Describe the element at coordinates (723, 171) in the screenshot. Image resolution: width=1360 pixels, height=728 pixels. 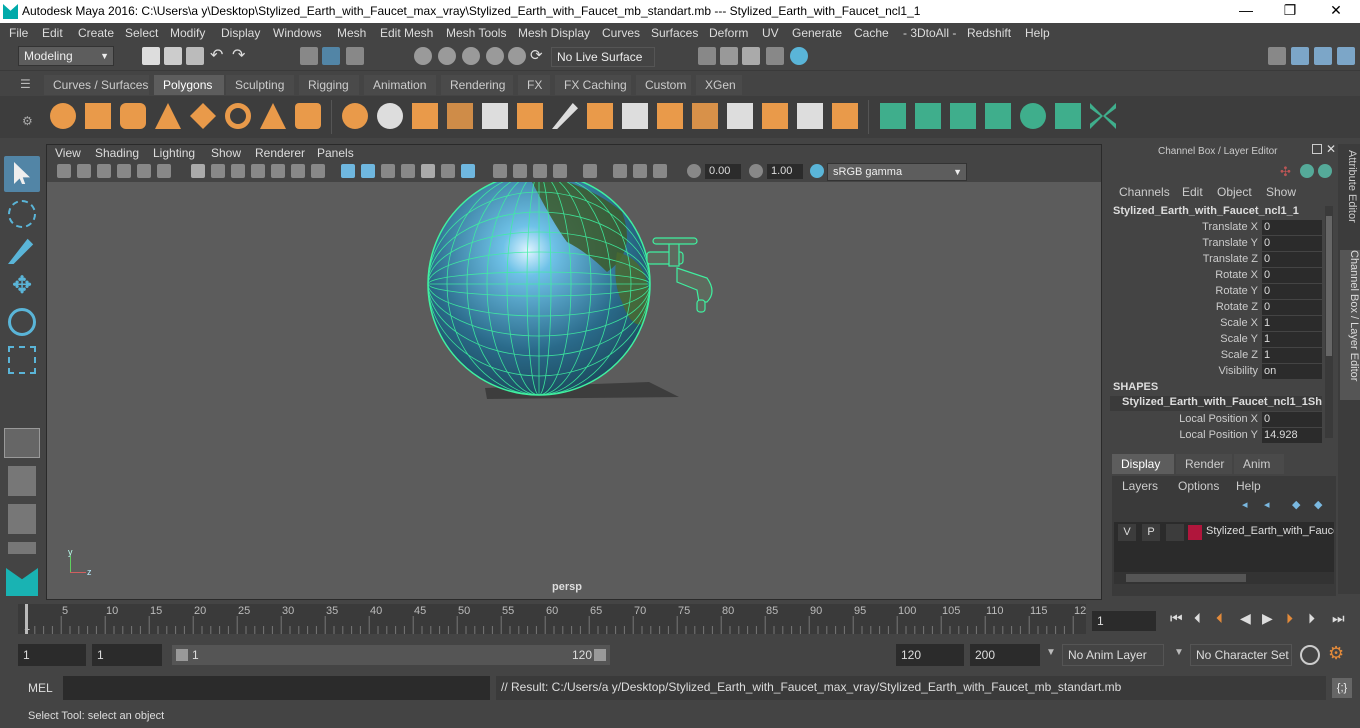
I see `exposure-field: 0.00` at that location.